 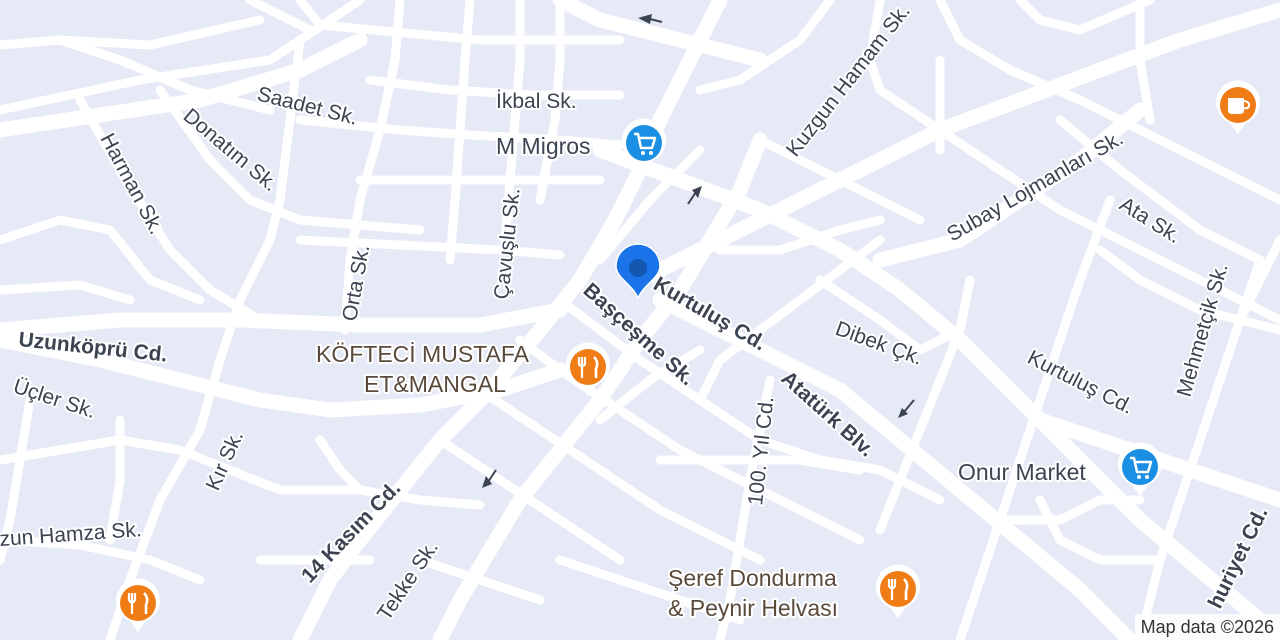 What do you see at coordinates (878, 343) in the screenshot?
I see `street-label-dibek: Dibek Çk.` at bounding box center [878, 343].